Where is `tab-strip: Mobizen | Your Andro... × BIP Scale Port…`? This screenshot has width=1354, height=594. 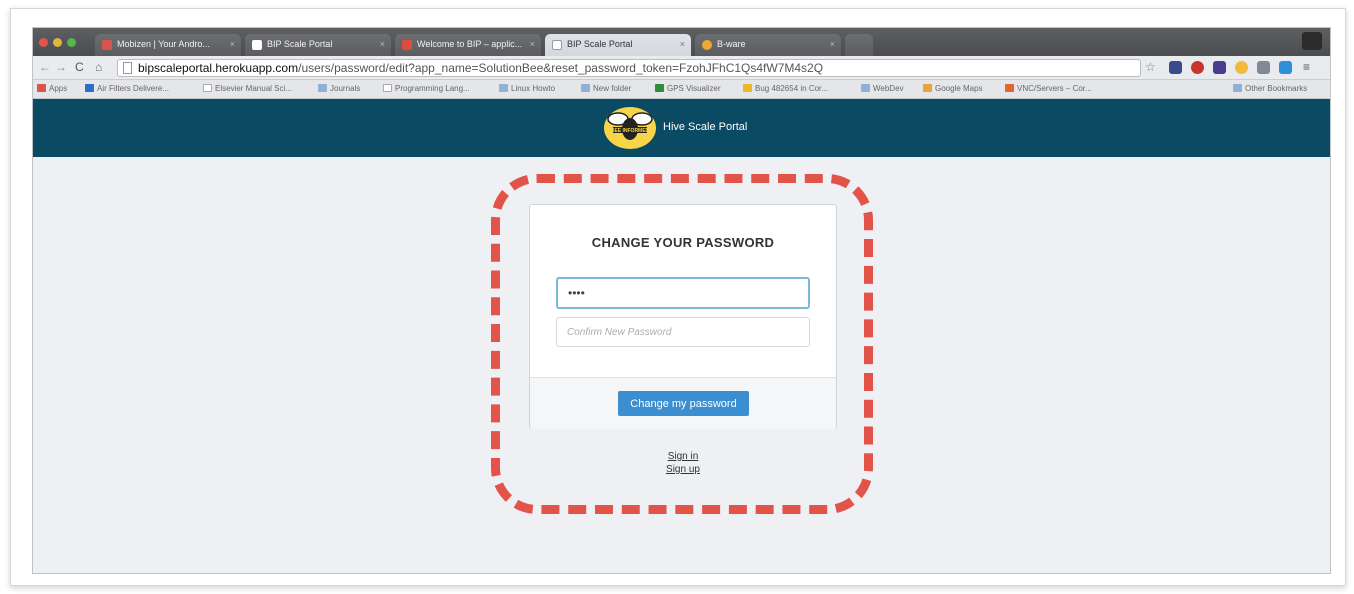 tab-strip: Mobizen | Your Andro... × BIP Scale Port… is located at coordinates (681, 42).